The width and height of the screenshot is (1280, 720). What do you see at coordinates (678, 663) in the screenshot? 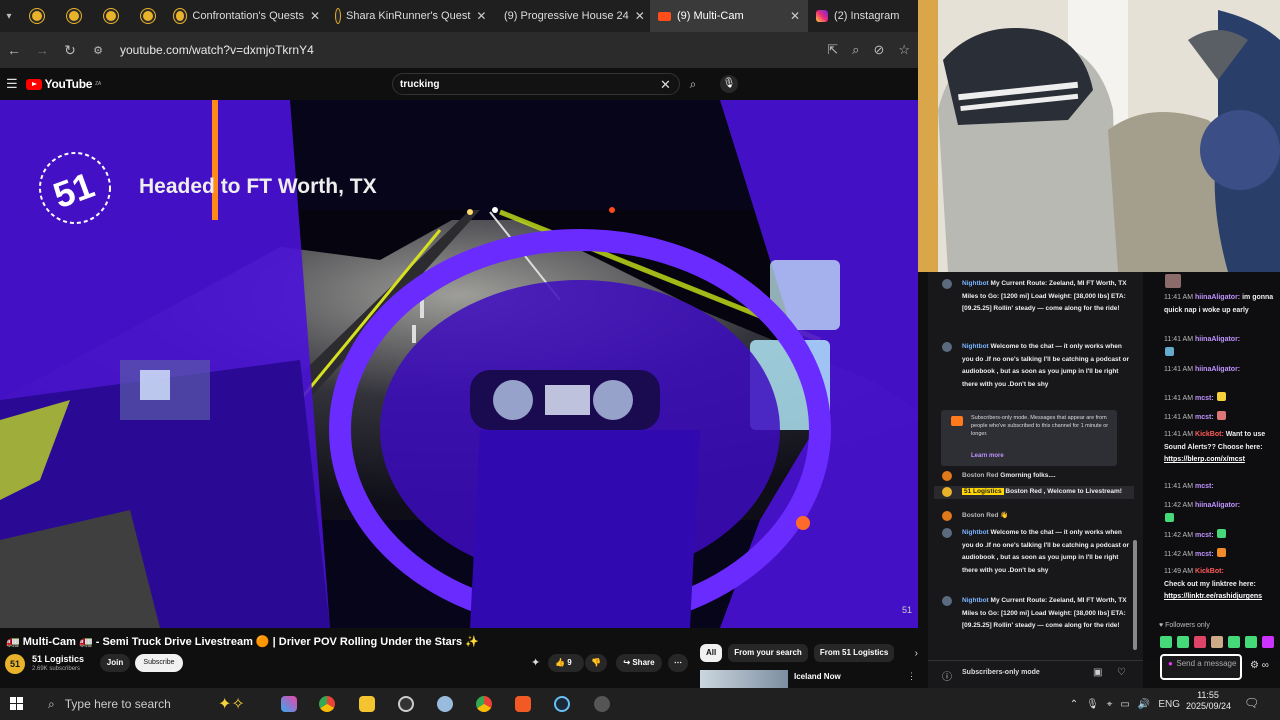
I see `more-actions-icon: ⋯` at bounding box center [678, 663].